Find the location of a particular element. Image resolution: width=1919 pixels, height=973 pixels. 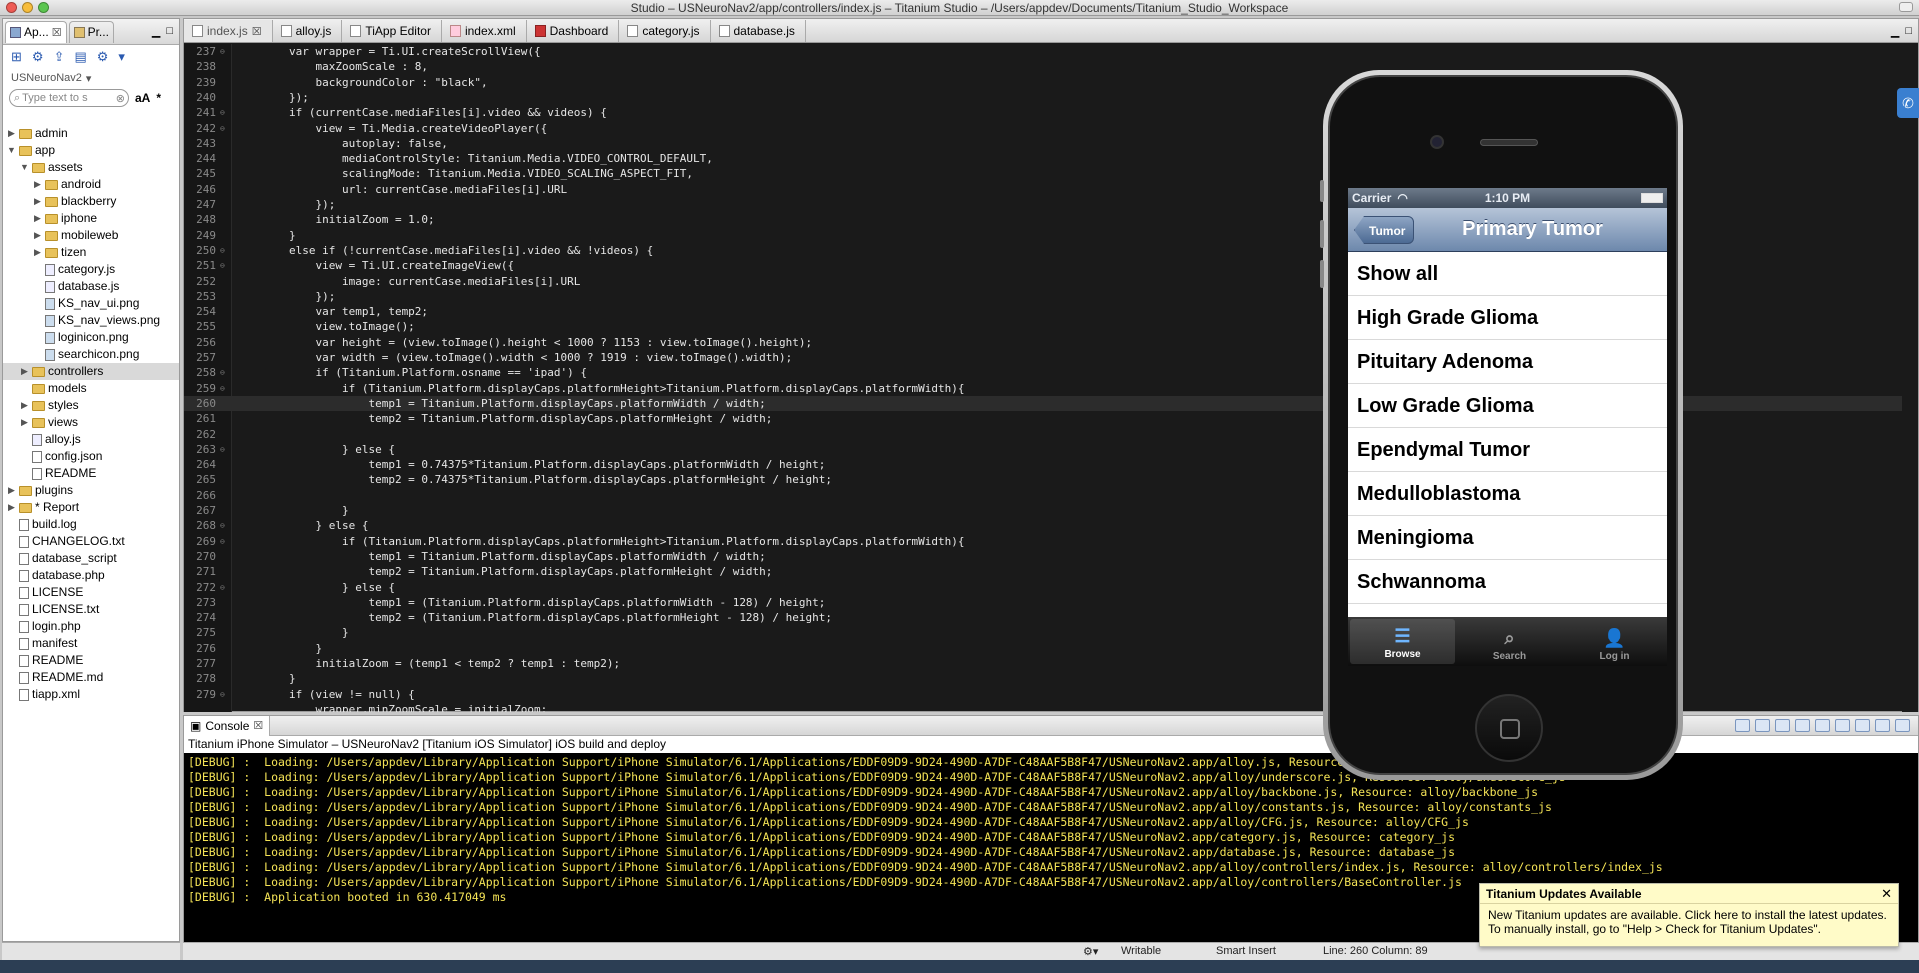

tree-item: ▶ blackberry is located at coordinates (91, 201).